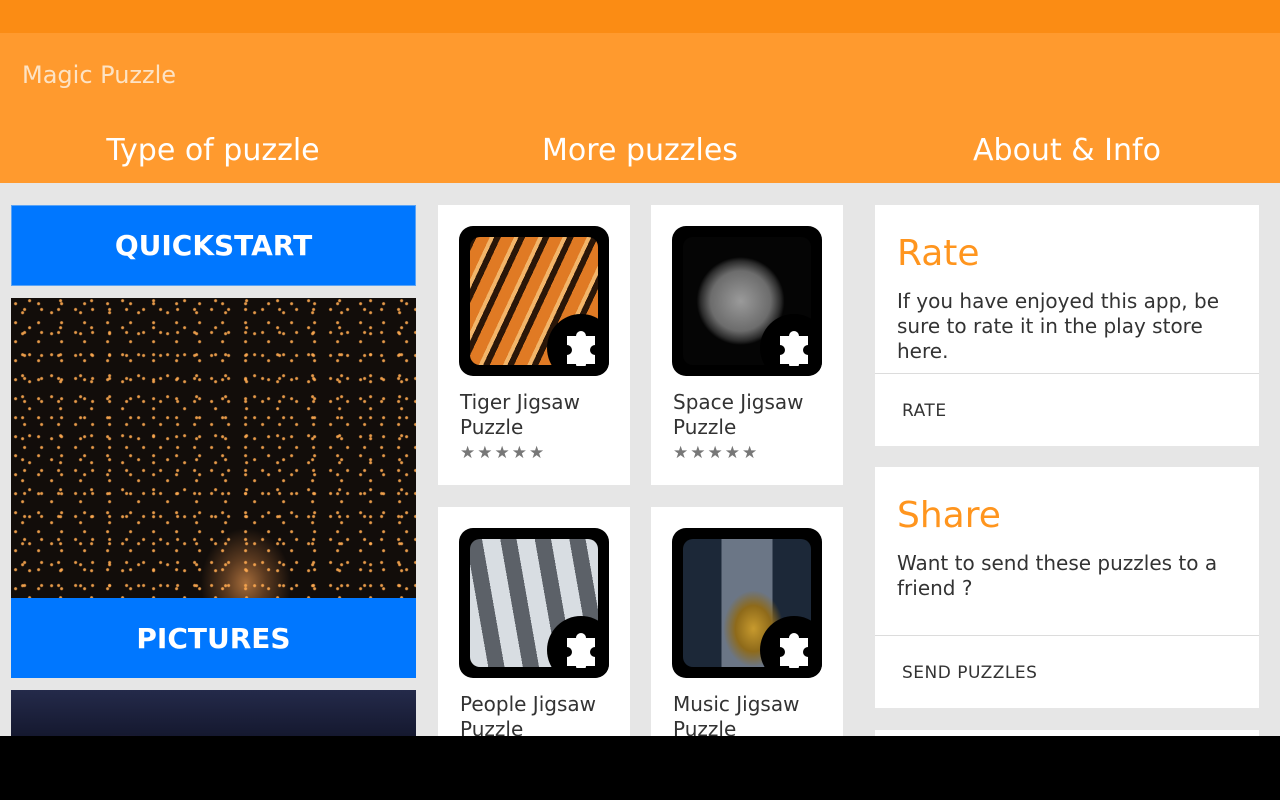  What do you see at coordinates (213, 245) in the screenshot?
I see `quickstart-button: QUICKSTART` at bounding box center [213, 245].